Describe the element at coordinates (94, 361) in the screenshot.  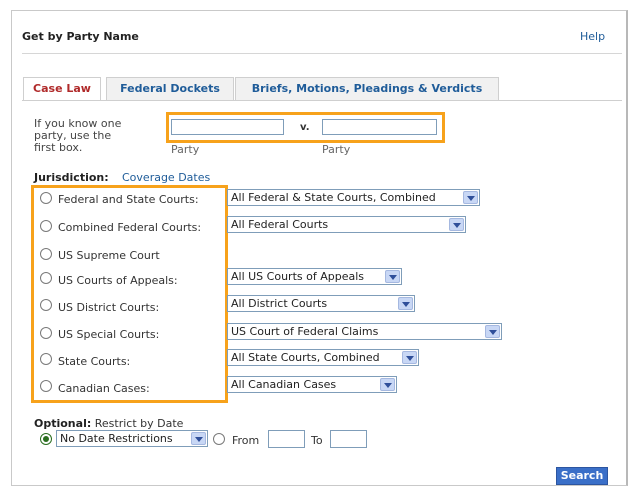
I see `label-state-courts: State Courts:` at that location.